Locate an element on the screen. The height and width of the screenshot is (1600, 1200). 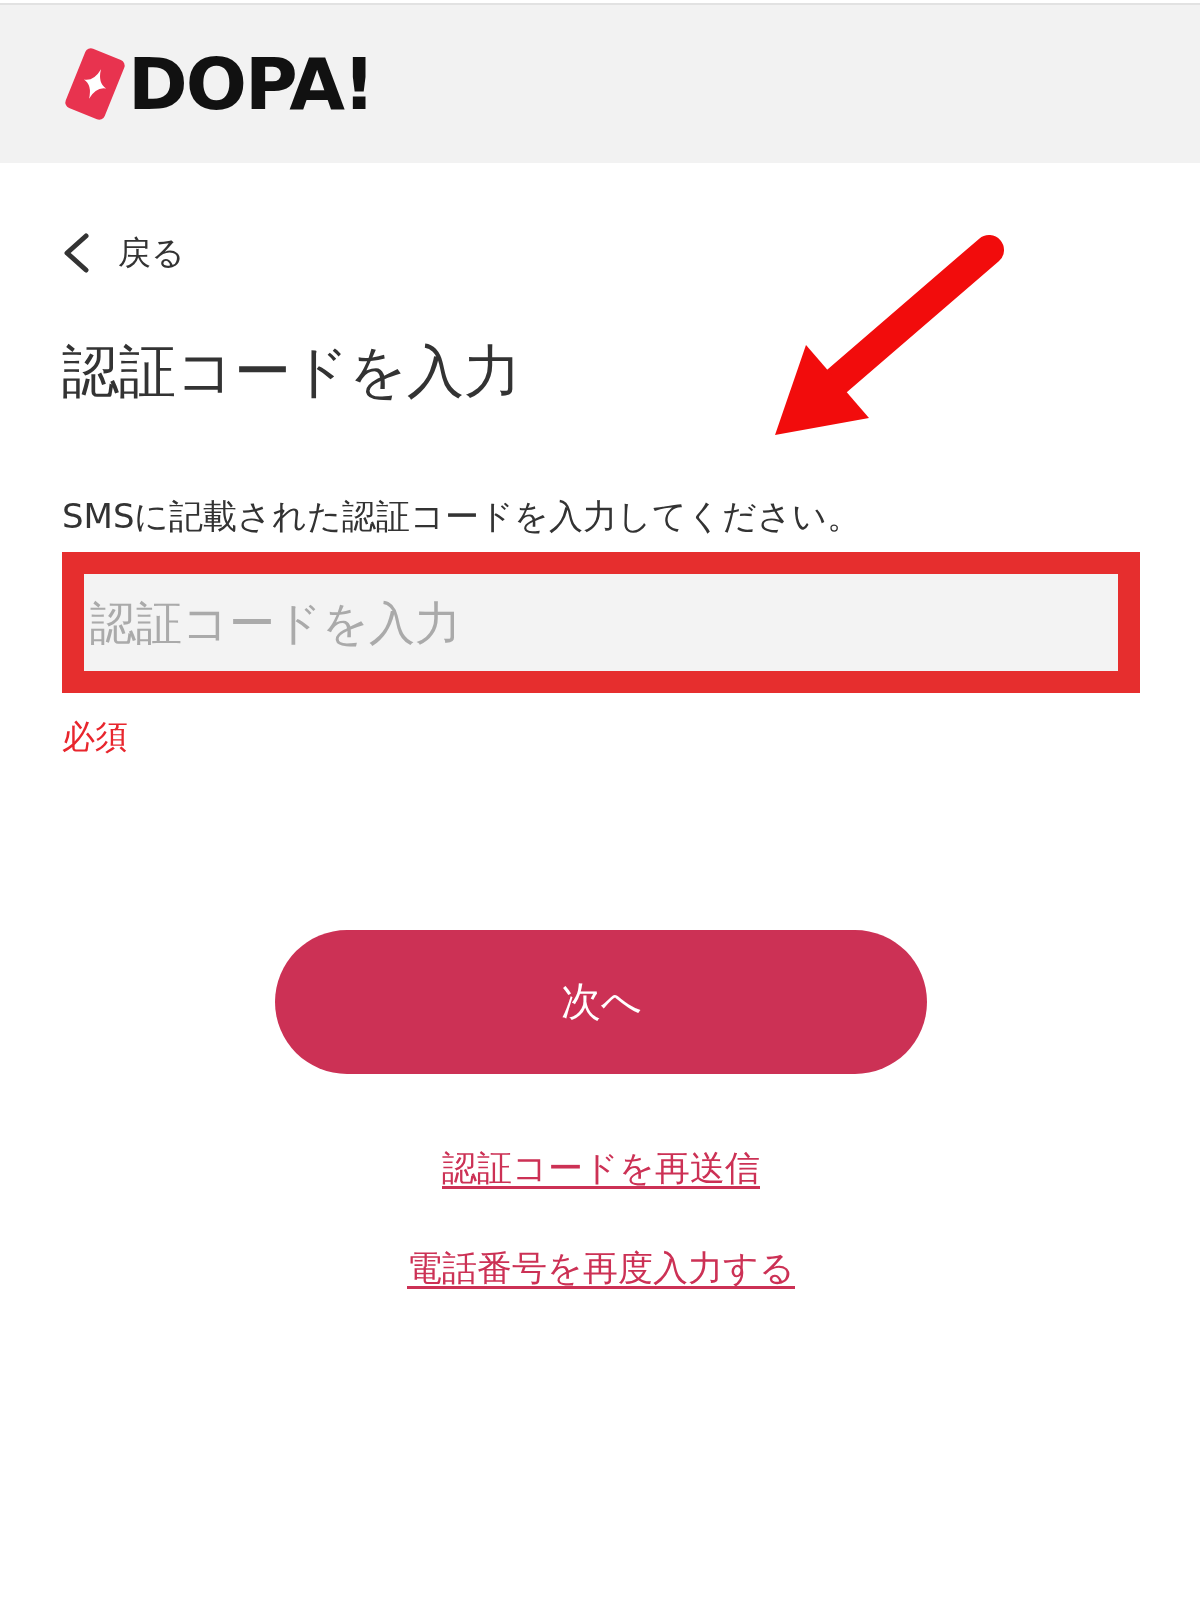
text-link: 電話番号を再度入力する is located at coordinates (601, 1268).